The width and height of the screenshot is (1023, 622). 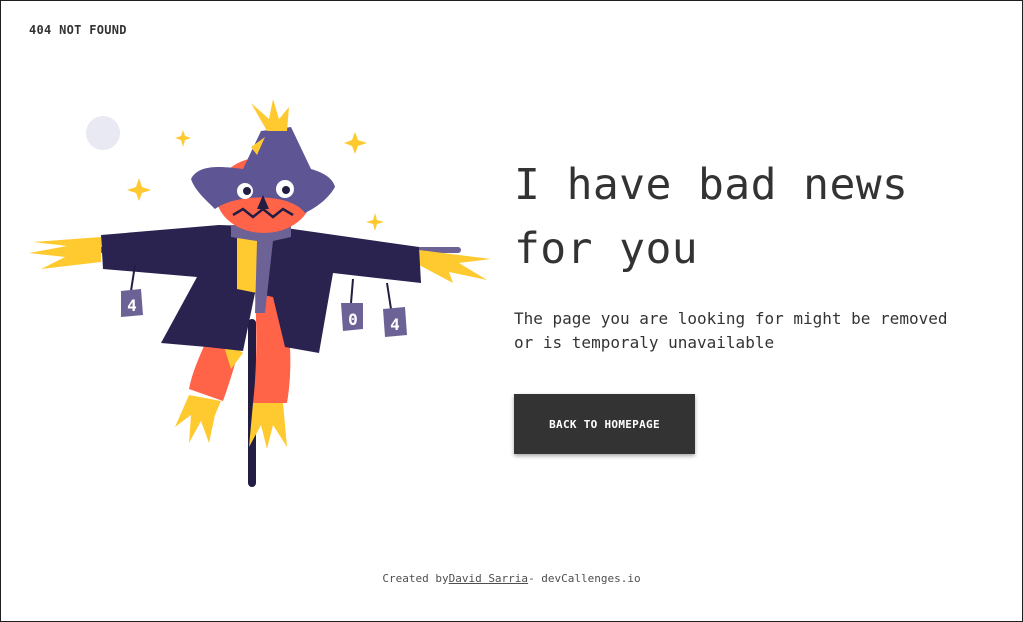 I want to click on can-digit-middle: 0, so click(x=353, y=319).